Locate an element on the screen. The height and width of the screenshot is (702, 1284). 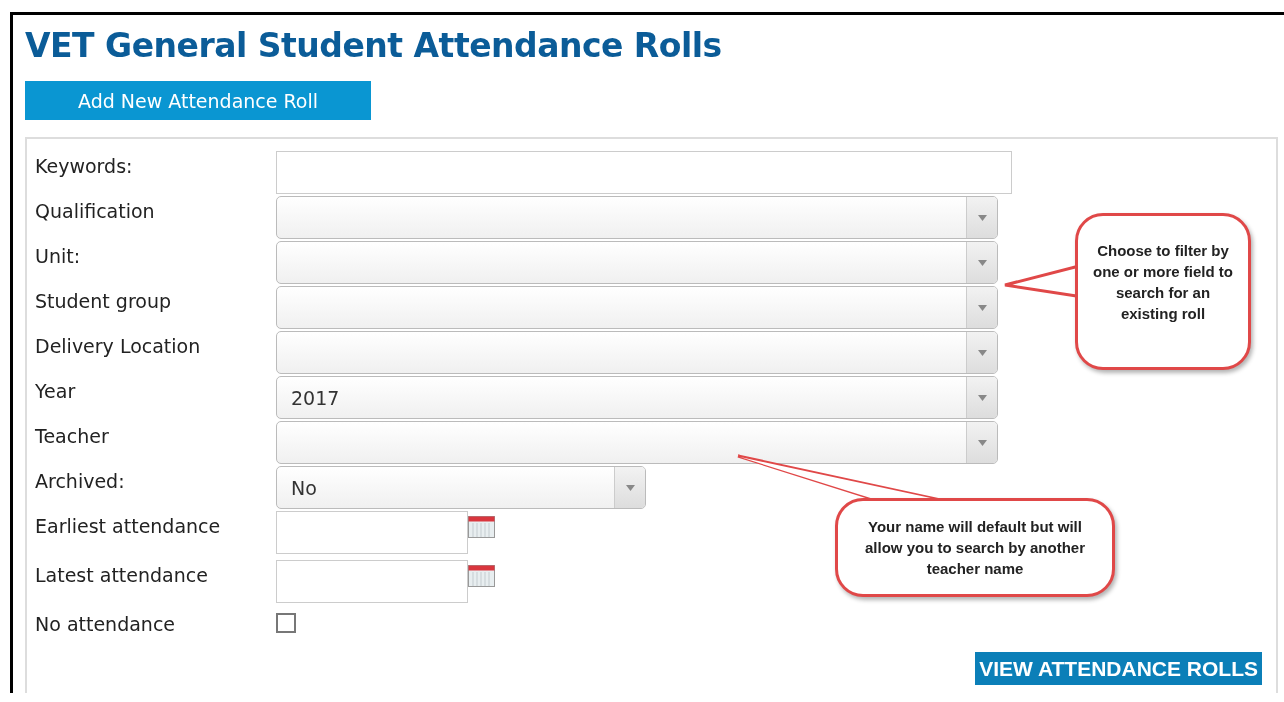
field-label: Student group is located at coordinates (103, 301).